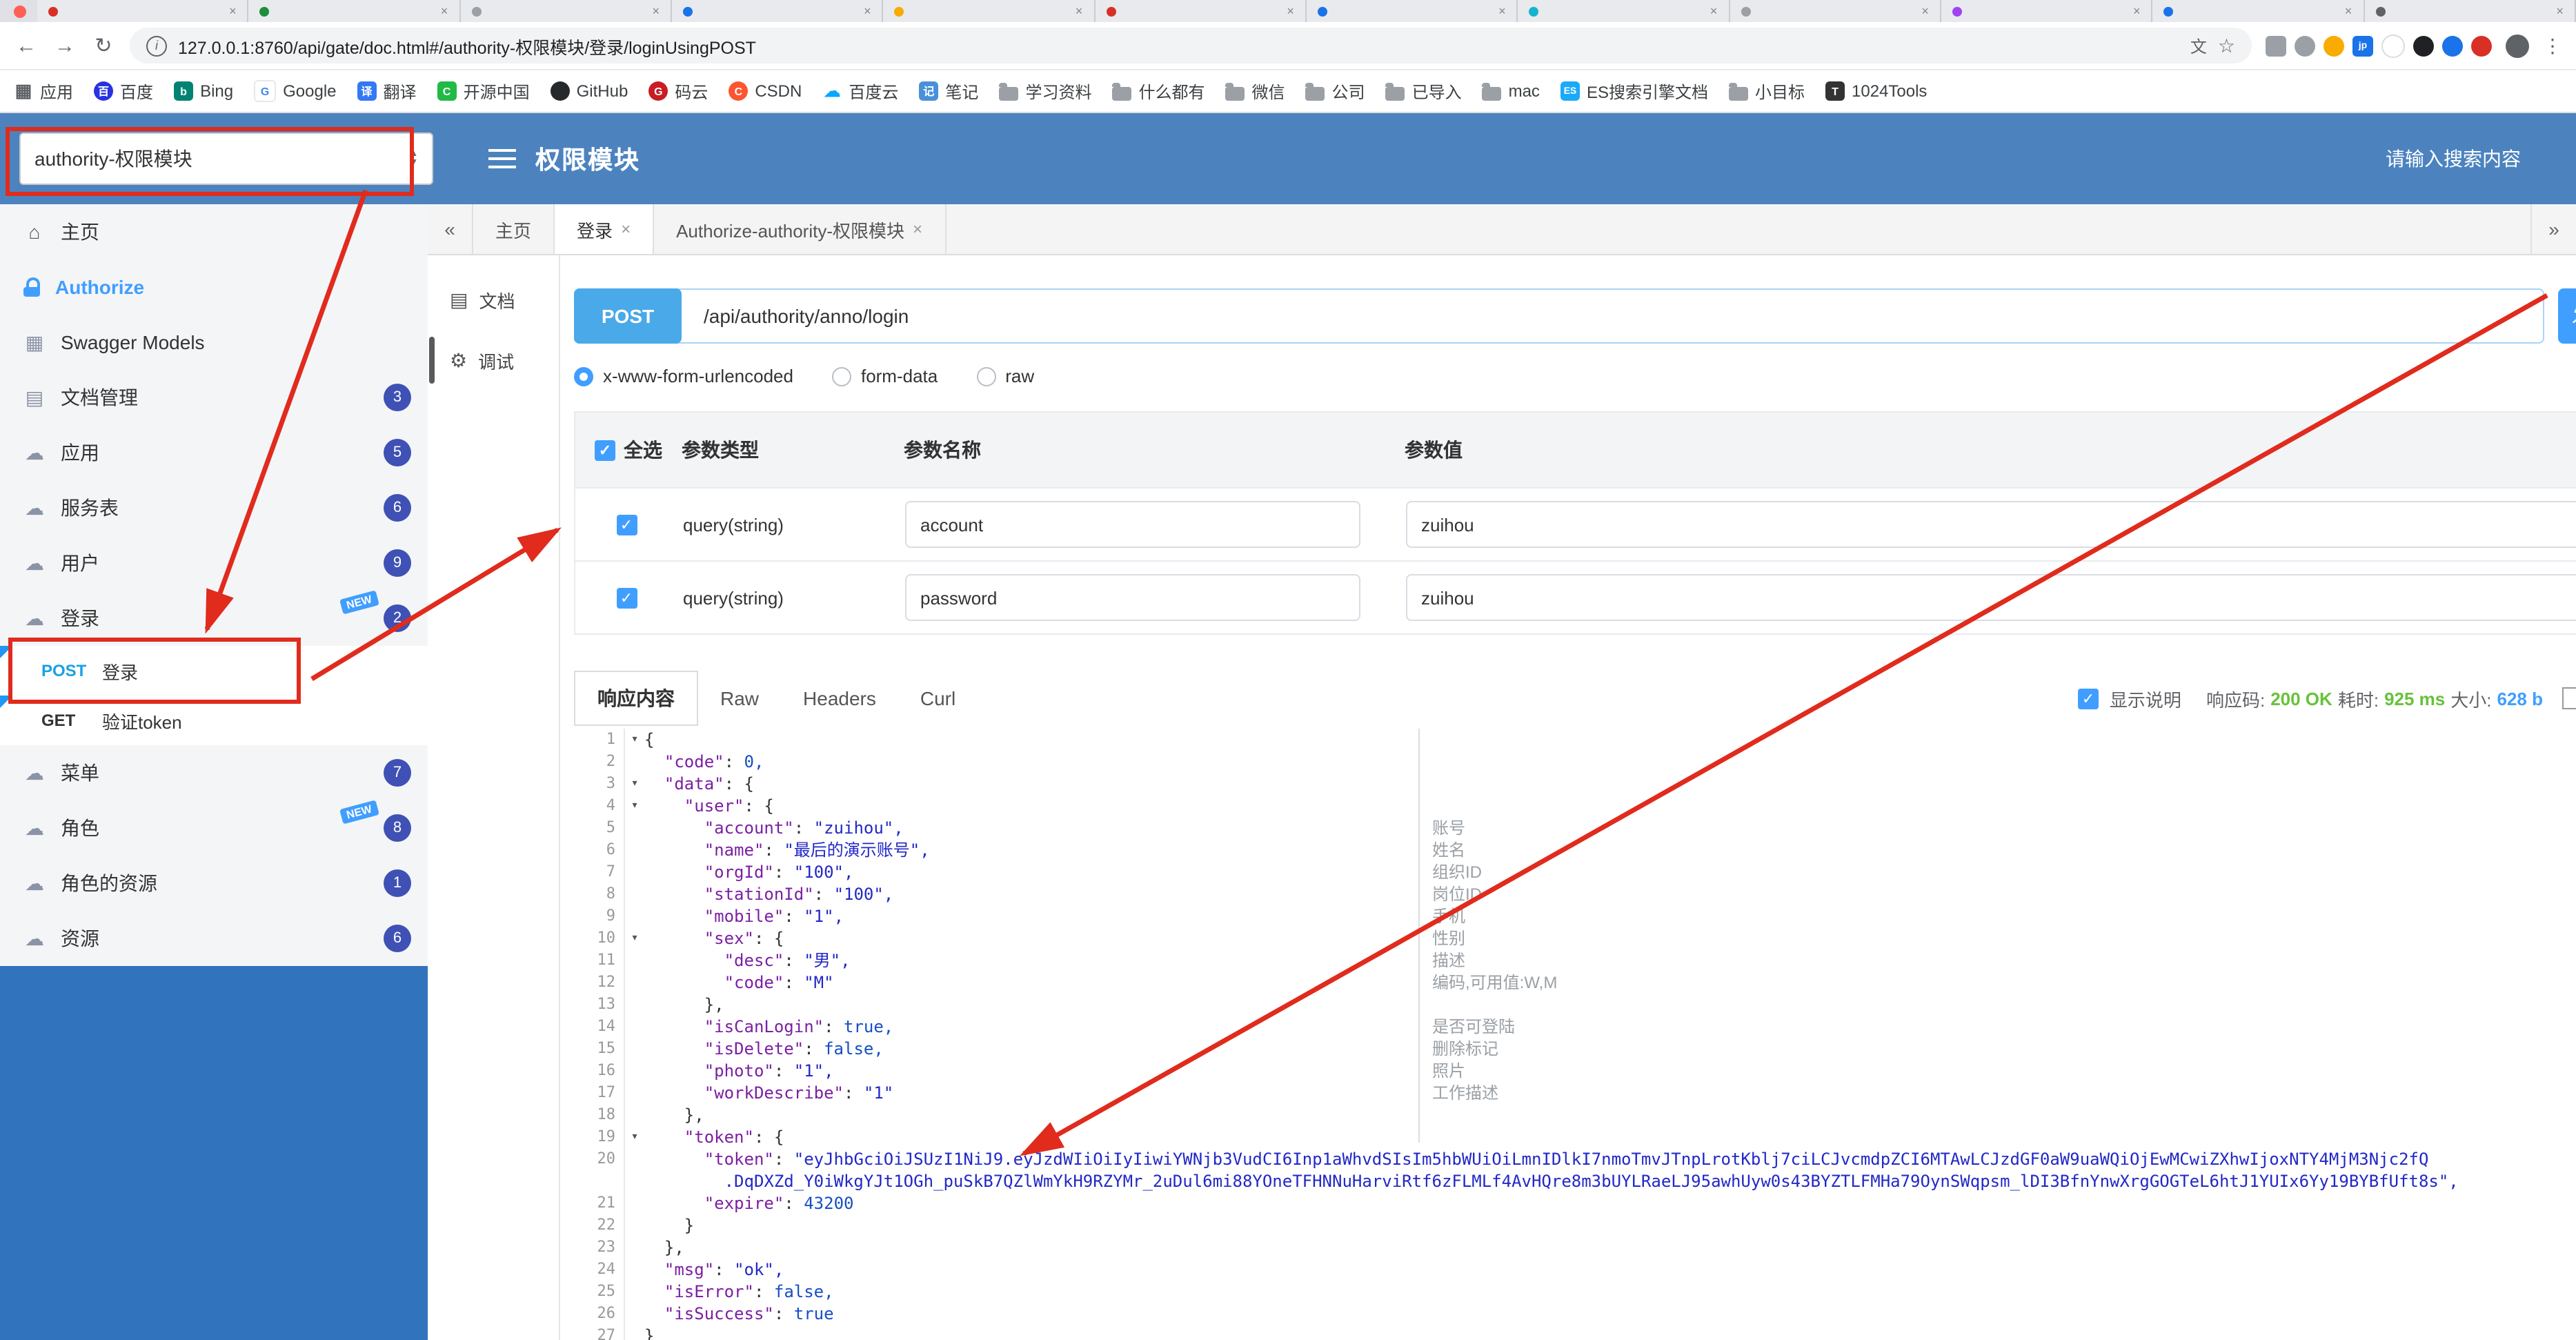  What do you see at coordinates (1634, 91) in the screenshot?
I see `bookmark-item: ES搜索引擎文档` at bounding box center [1634, 91].